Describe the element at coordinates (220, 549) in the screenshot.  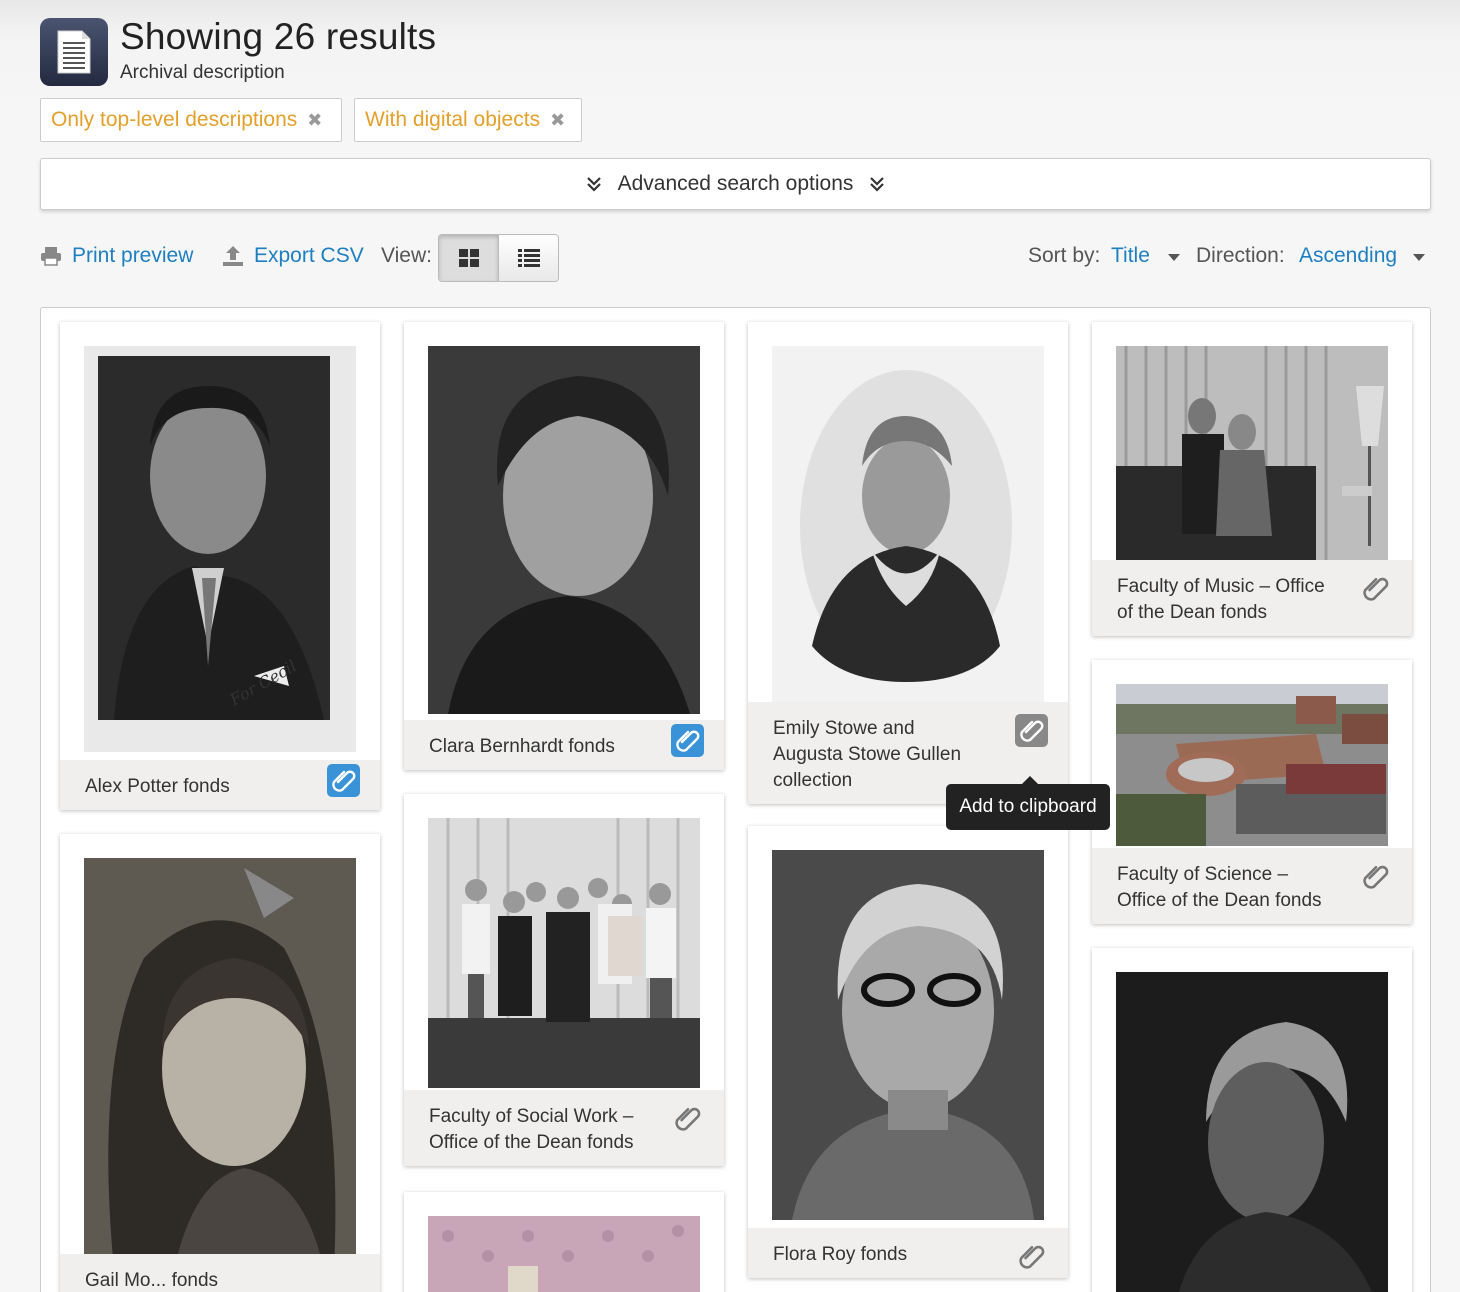
I see `thumbnail-image: For Cecil` at that location.